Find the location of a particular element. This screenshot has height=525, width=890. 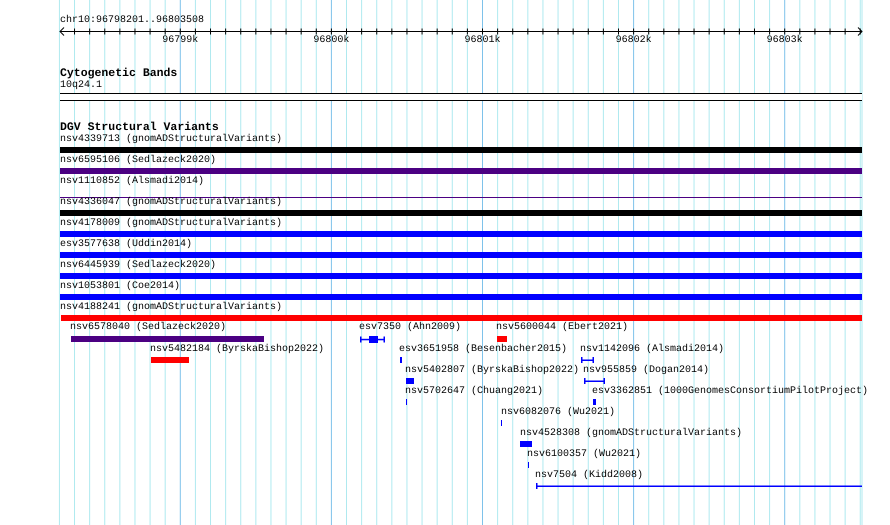

feature-label: esv3651958 (Besenbacher2015) is located at coordinates (483, 350).